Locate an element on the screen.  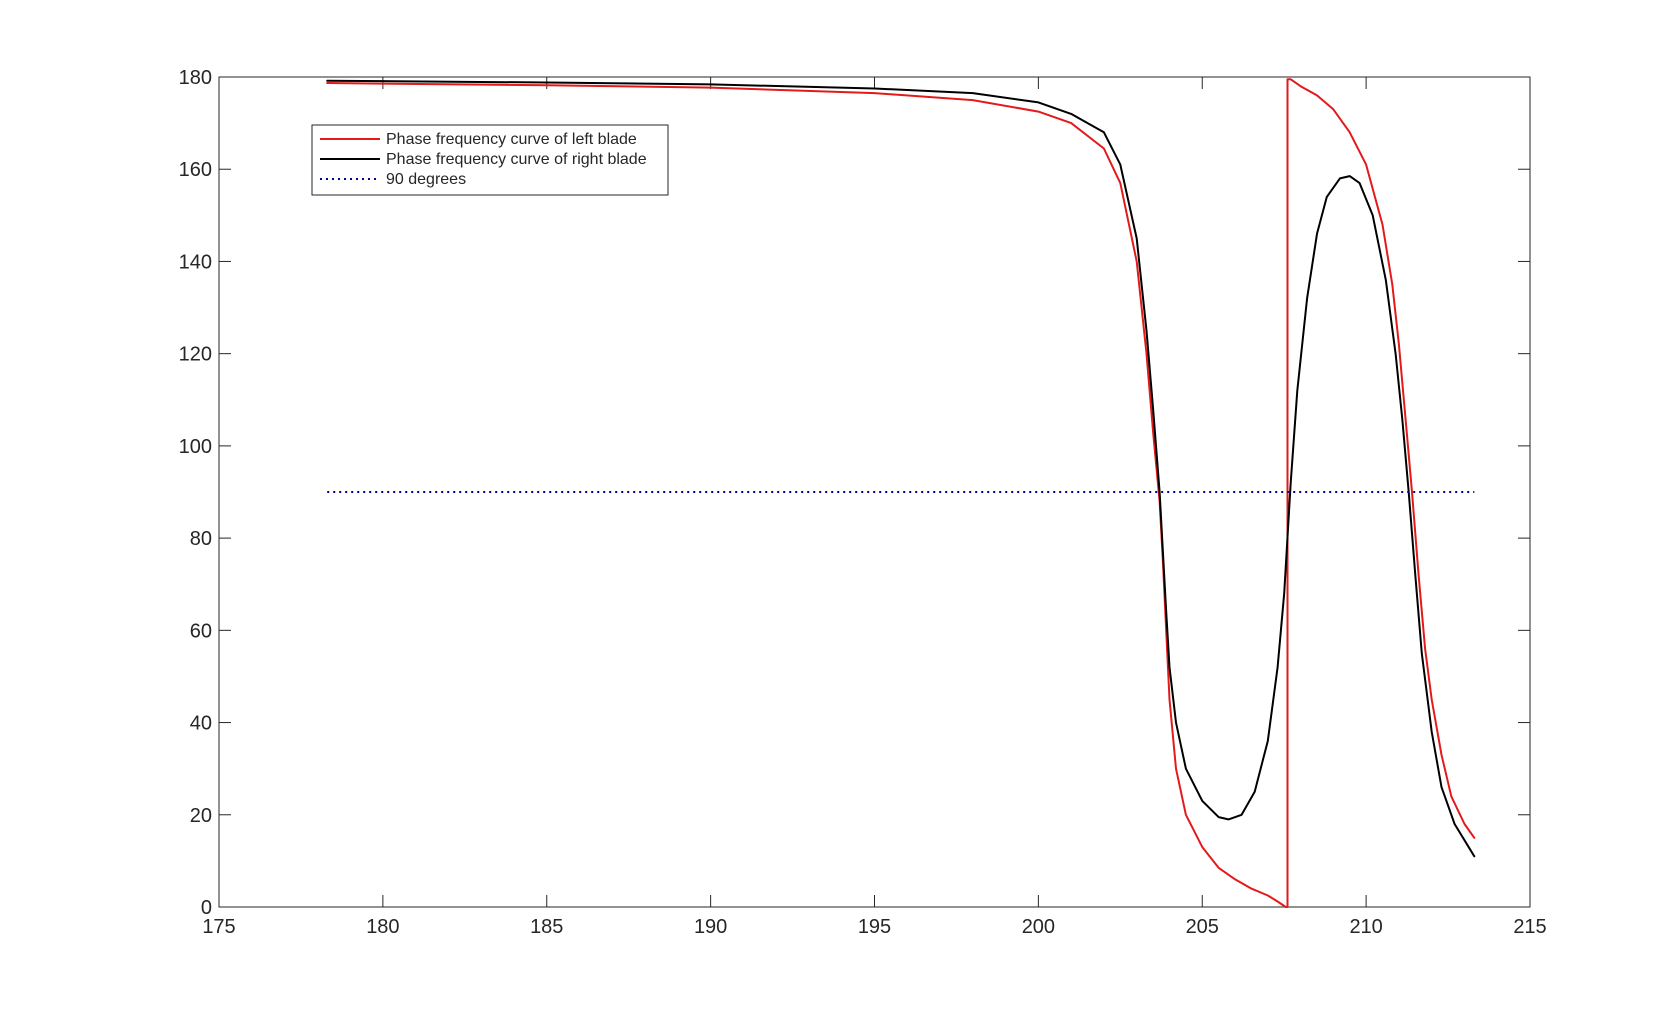
y-tick-label: 180 is located at coordinates (195, 78).